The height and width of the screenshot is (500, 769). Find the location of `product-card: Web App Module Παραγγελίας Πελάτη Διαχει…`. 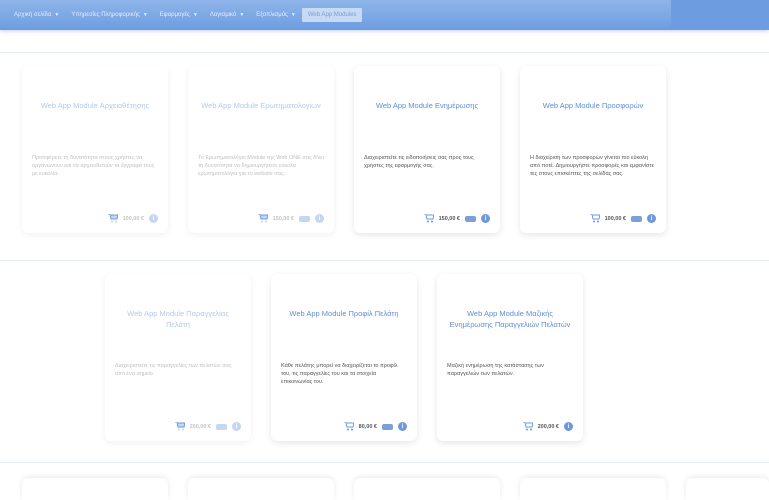

product-card: Web App Module Παραγγελίας Πελάτη Διαχει… is located at coordinates (178, 357).